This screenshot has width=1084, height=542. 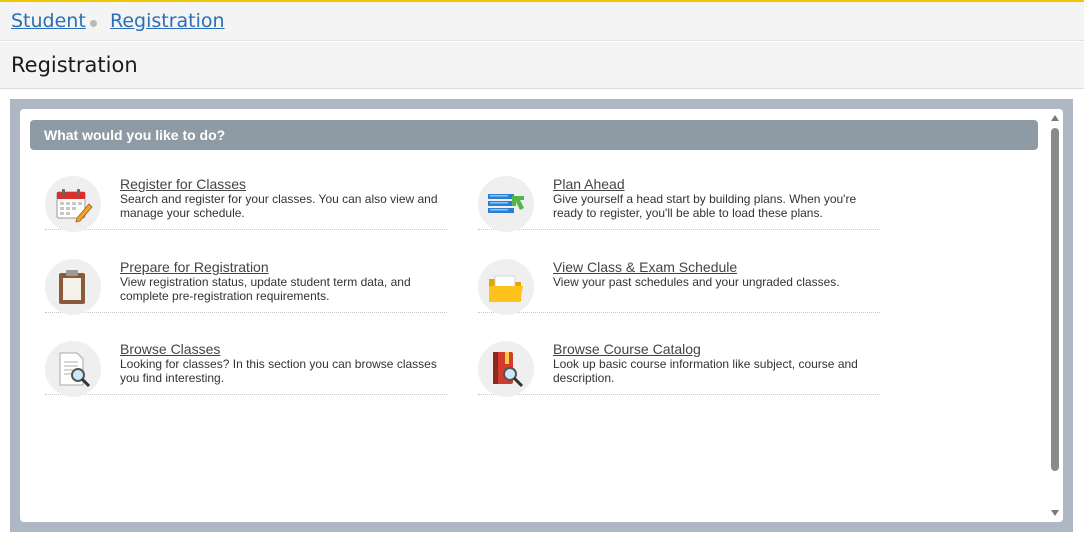 What do you see at coordinates (74, 65) in the screenshot?
I see `page-title: Registration` at bounding box center [74, 65].